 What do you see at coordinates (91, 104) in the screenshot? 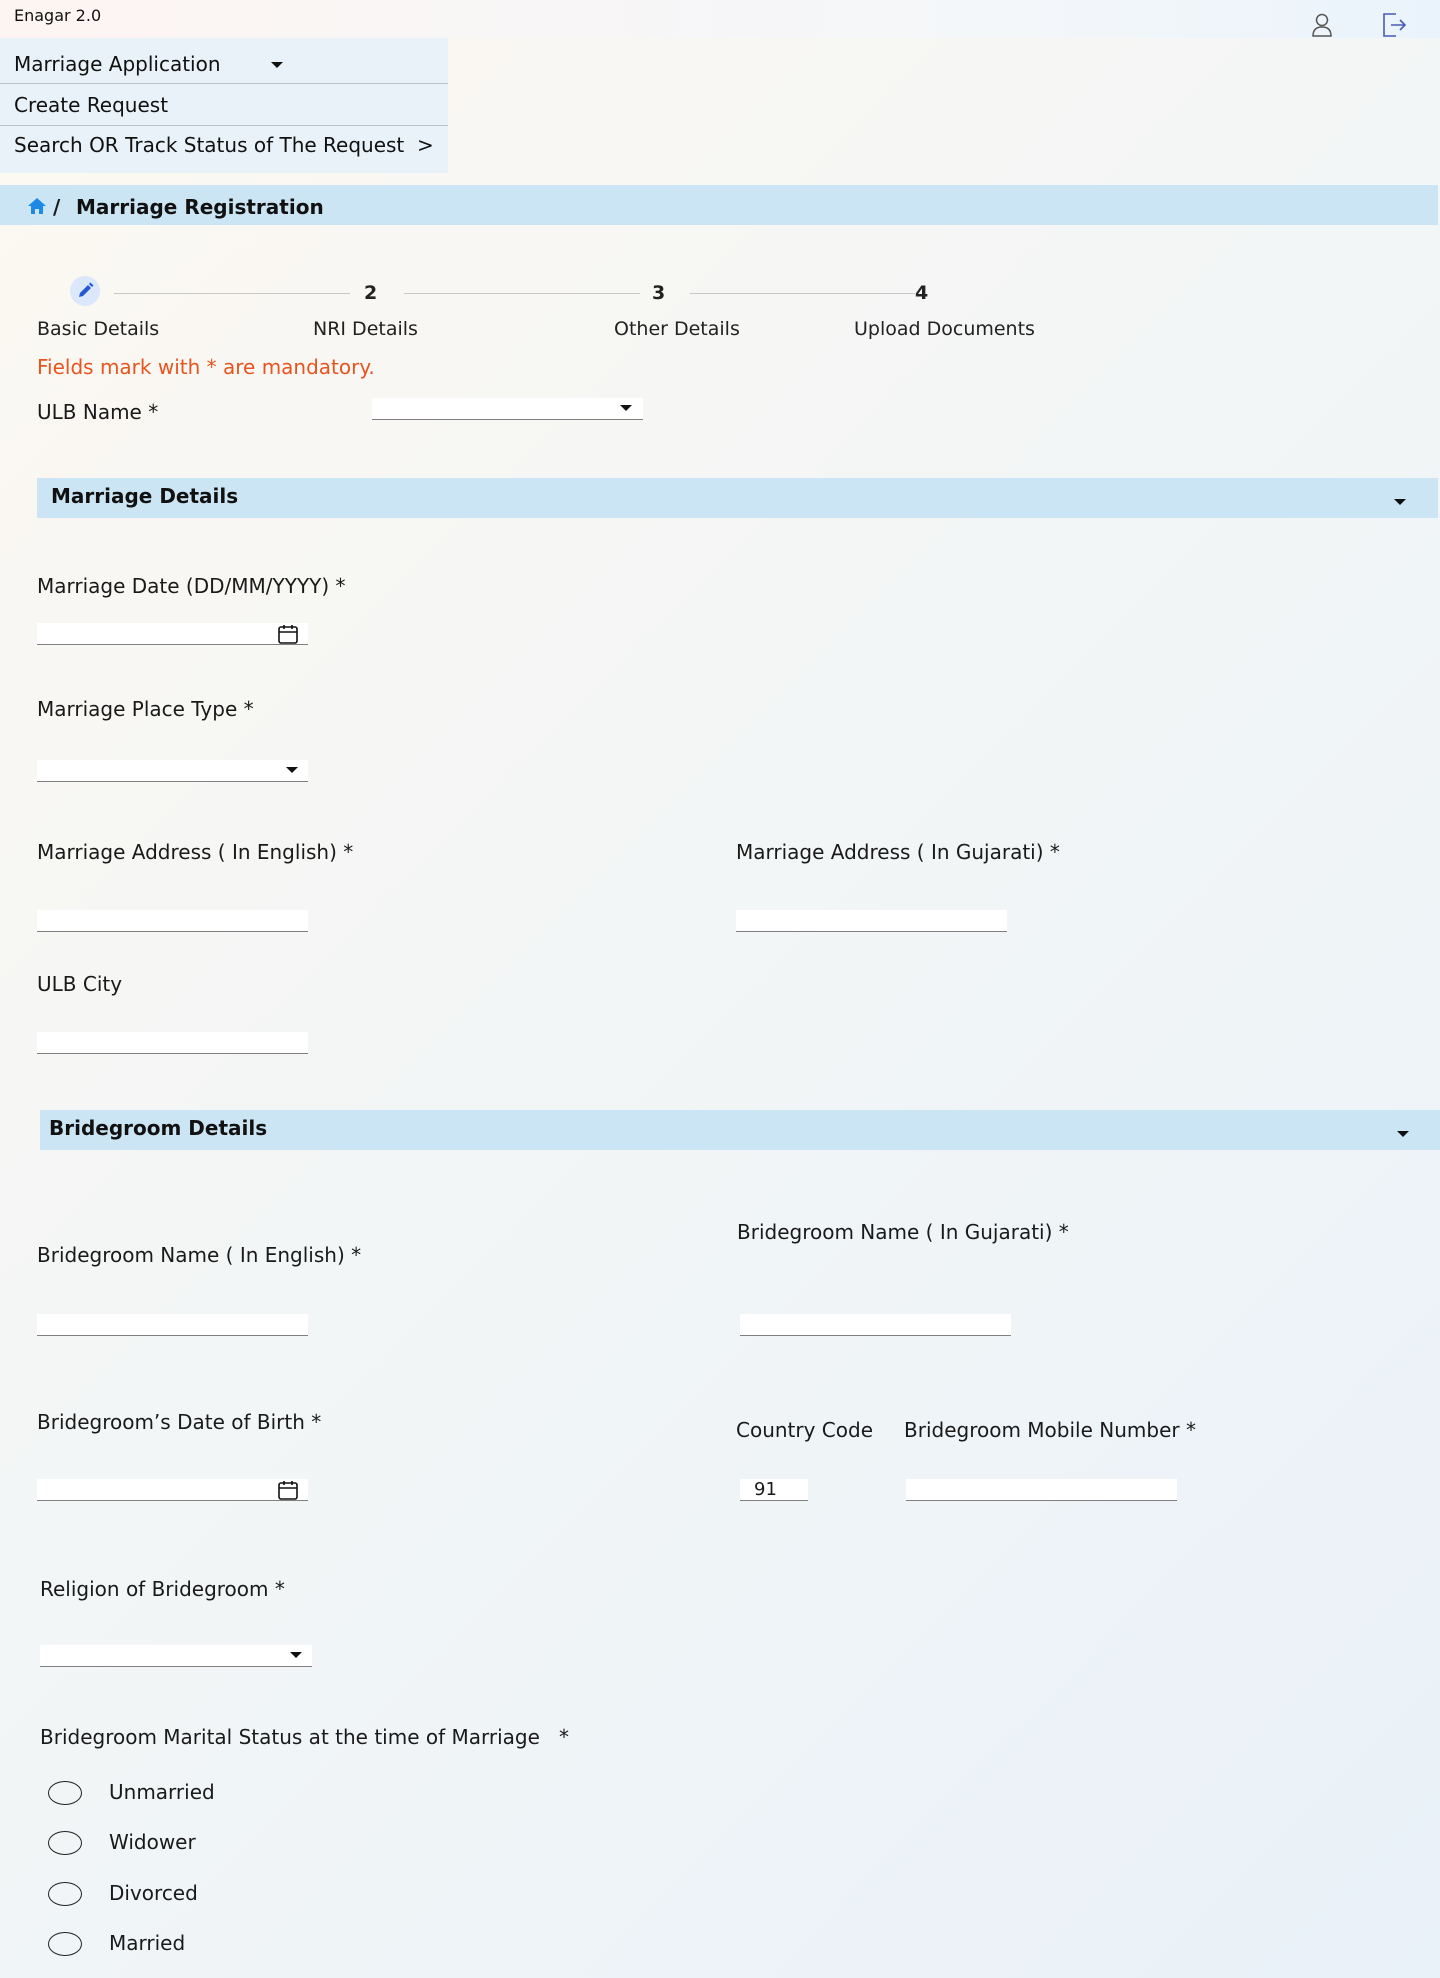
I see `menu-item-label: Create Request` at bounding box center [91, 104].